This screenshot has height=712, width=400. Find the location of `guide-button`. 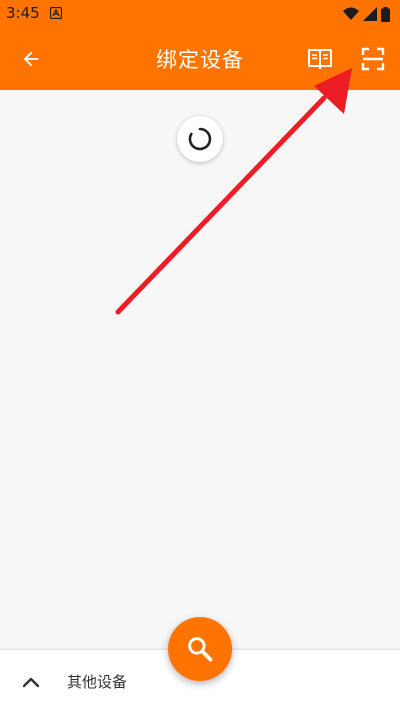

guide-button is located at coordinates (320, 59).